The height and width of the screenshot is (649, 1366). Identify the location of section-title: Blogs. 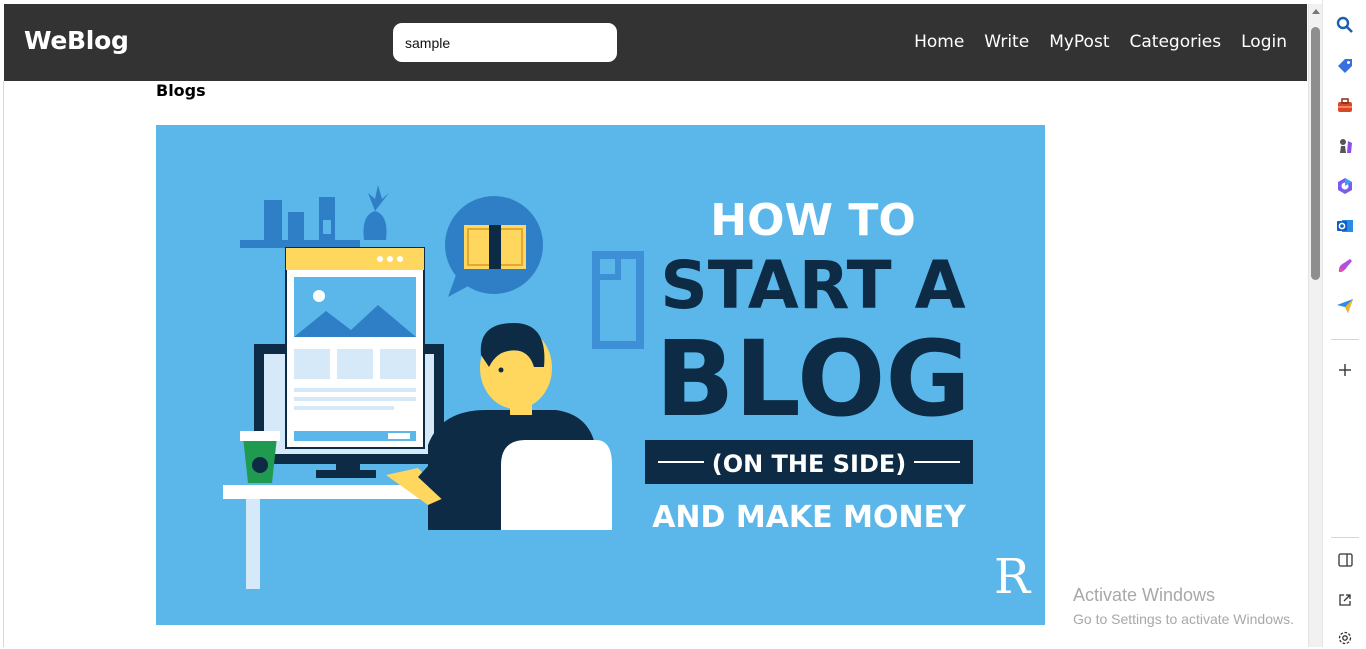
(181, 90).